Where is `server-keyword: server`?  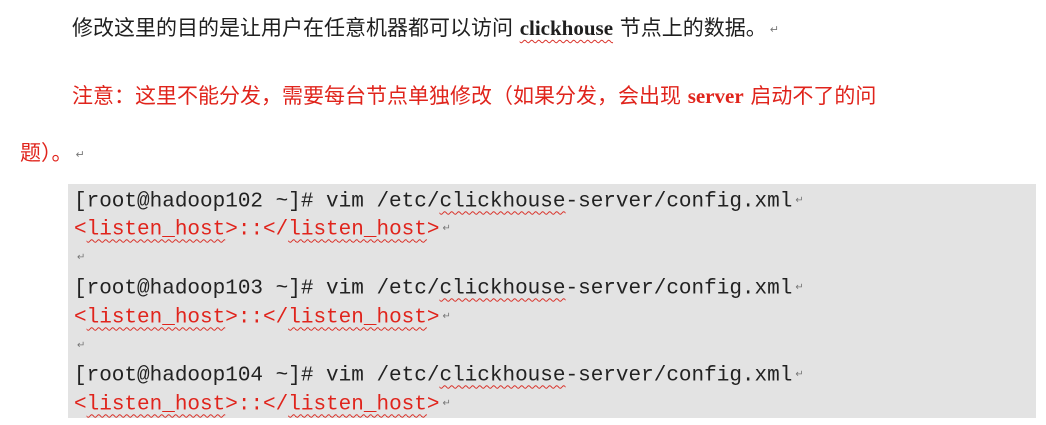
server-keyword: server is located at coordinates (715, 96).